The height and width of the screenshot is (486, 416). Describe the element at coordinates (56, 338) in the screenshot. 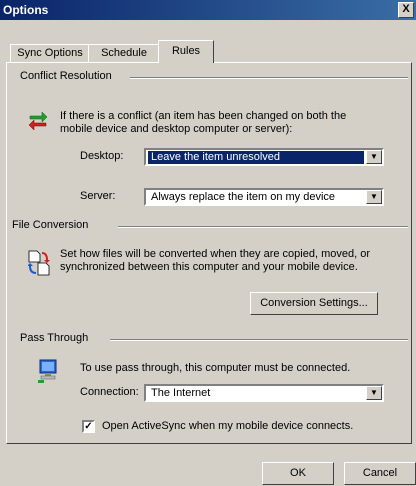

I see `pass-through-heading: Pass Through` at that location.